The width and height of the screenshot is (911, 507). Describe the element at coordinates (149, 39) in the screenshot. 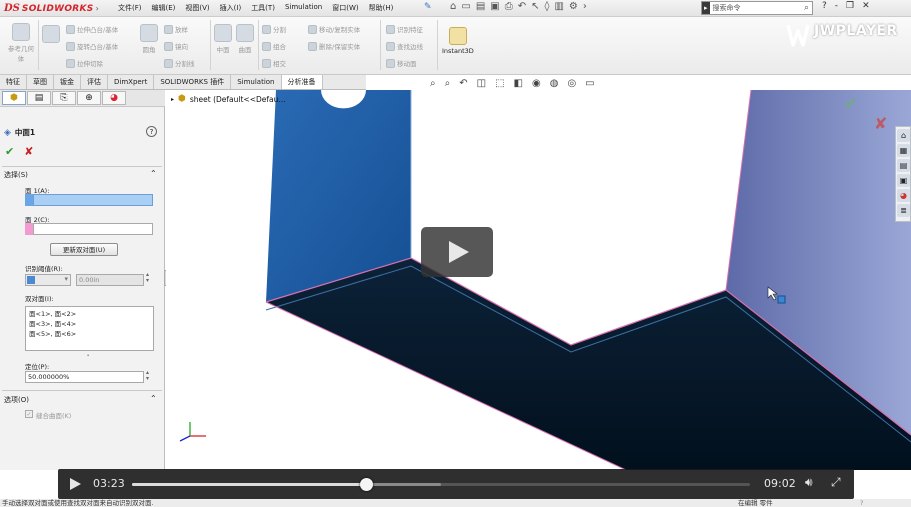

I see `fillet-big-button: 圆角` at that location.